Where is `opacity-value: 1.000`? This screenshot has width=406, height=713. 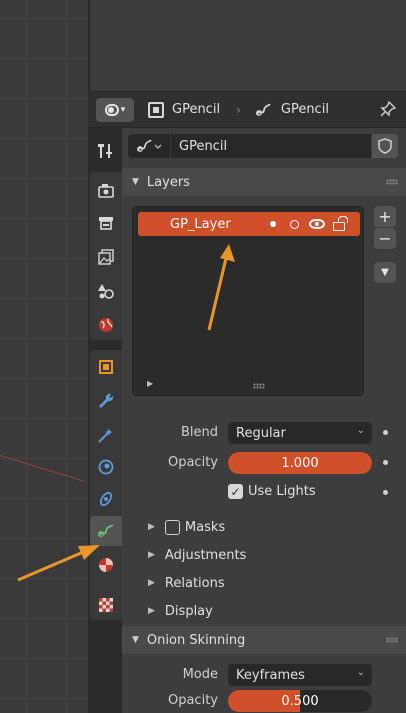
opacity-value: 1.000 is located at coordinates (300, 463).